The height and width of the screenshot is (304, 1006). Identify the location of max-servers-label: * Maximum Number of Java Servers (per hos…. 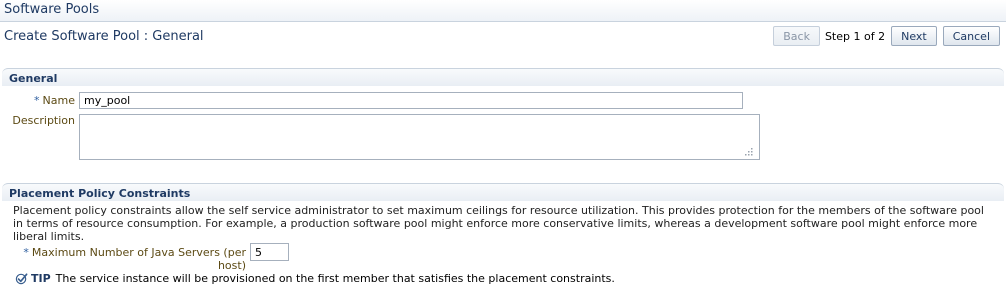
(129, 259).